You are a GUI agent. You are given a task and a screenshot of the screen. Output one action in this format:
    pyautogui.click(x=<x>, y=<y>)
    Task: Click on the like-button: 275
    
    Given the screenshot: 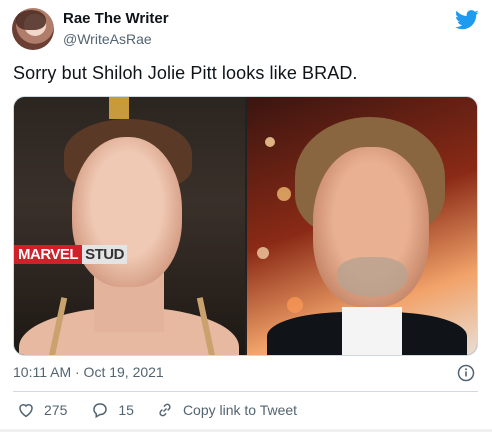 What is the action you would take?
    pyautogui.click(x=42, y=410)
    